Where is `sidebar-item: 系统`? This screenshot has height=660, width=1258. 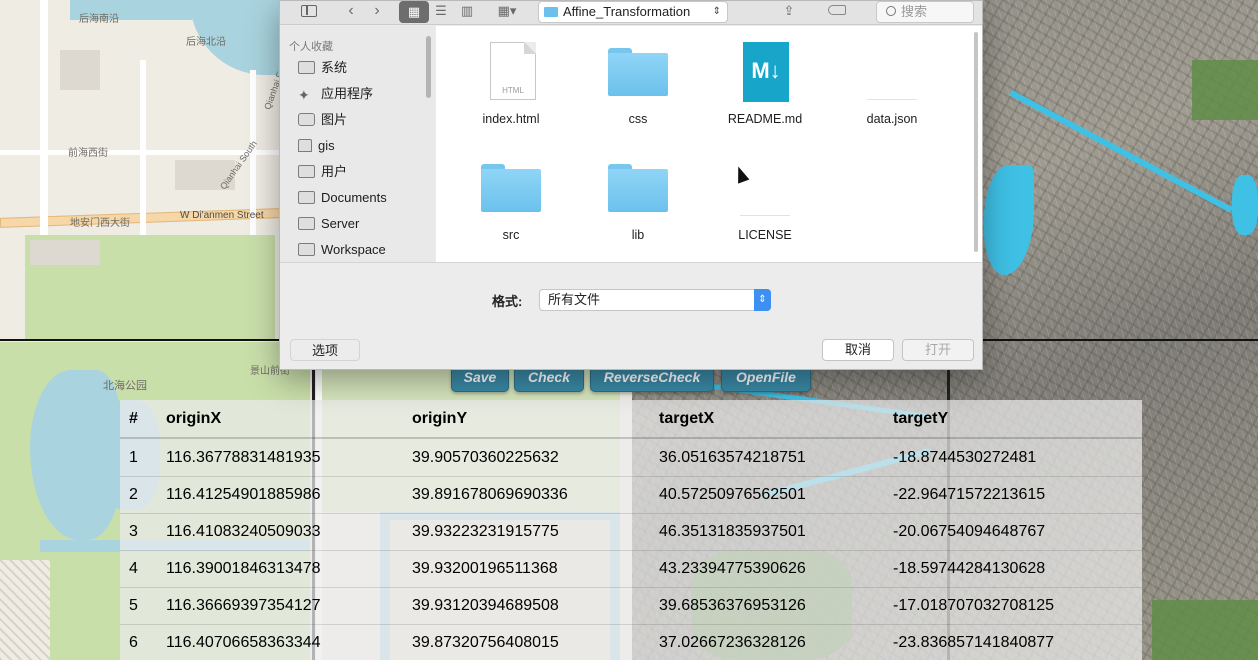 sidebar-item: 系统 is located at coordinates (322, 68).